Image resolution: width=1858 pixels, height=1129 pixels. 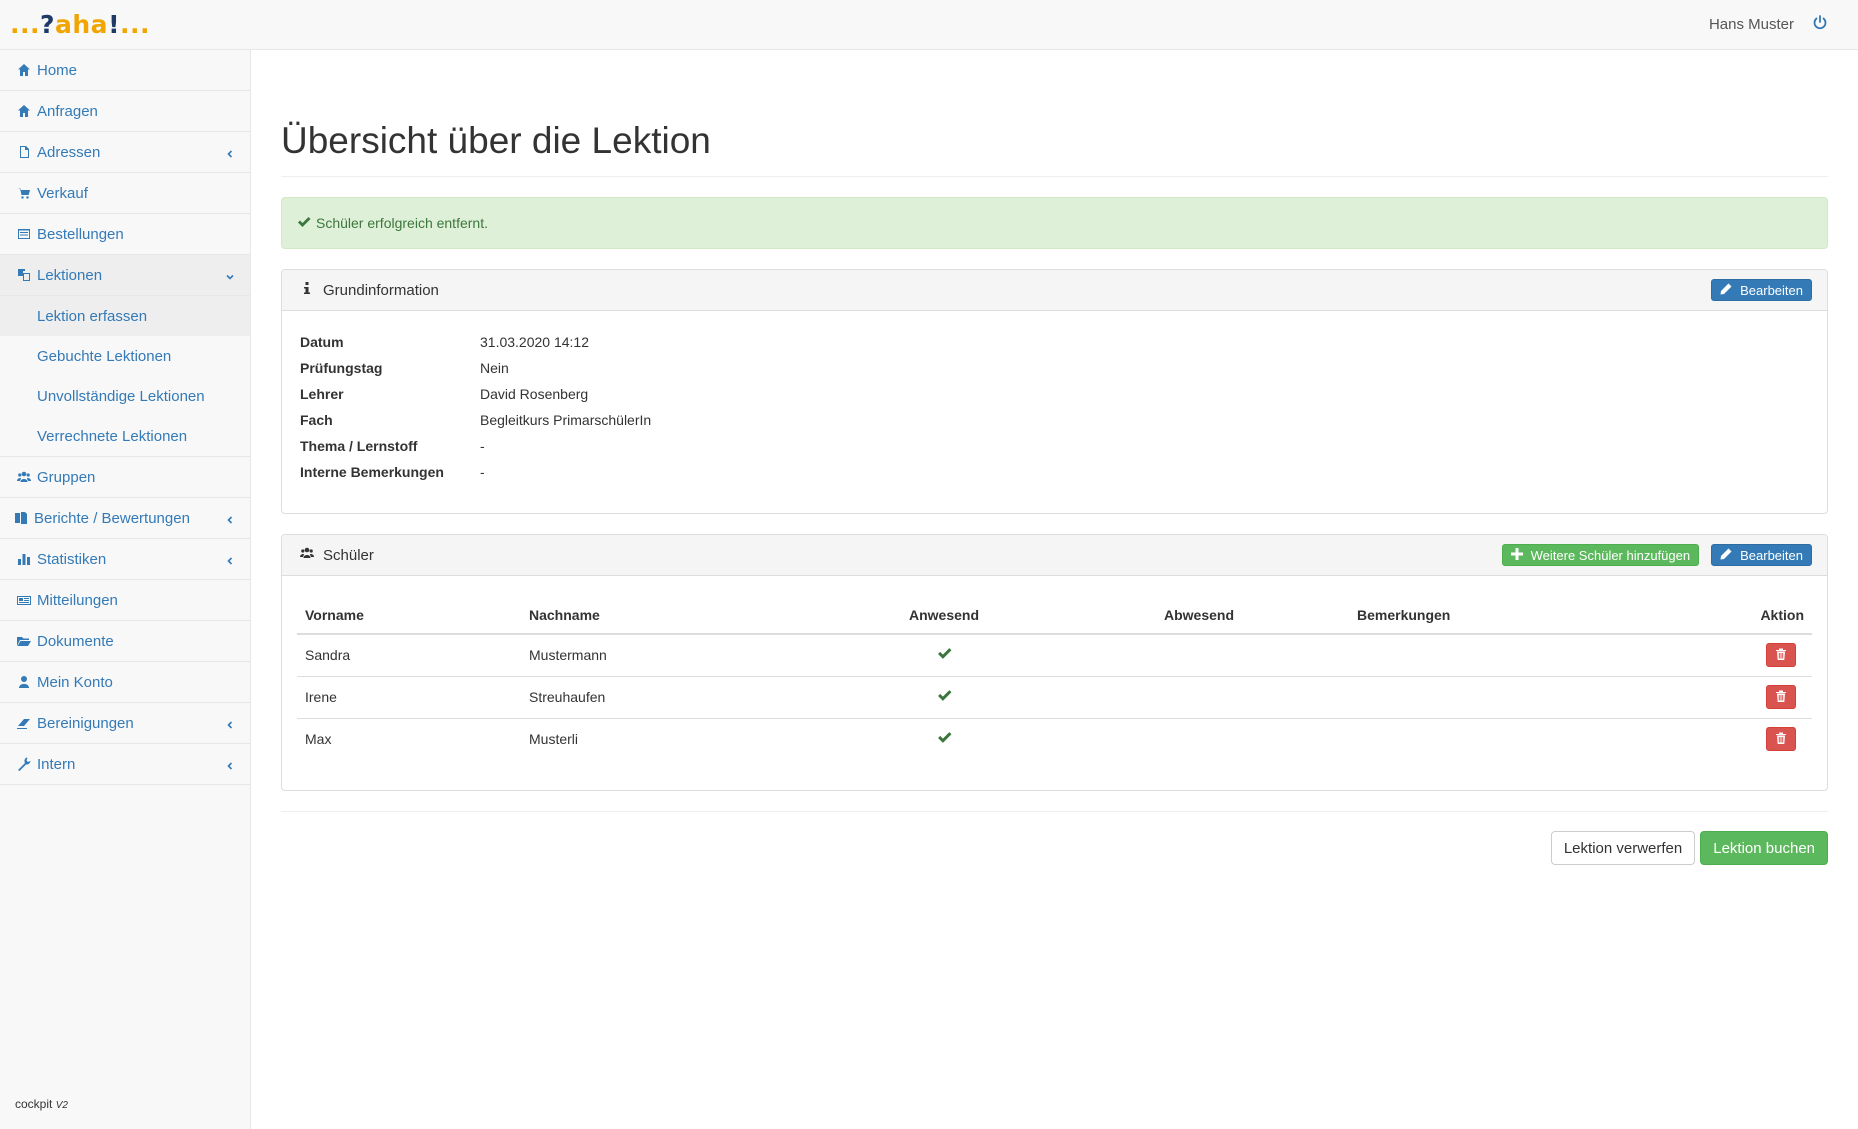 What do you see at coordinates (944, 740) in the screenshot?
I see `check-icon` at bounding box center [944, 740].